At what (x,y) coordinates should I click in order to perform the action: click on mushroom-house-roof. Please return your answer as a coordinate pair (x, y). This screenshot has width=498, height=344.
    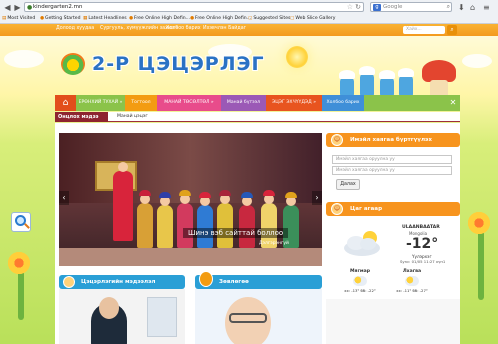
    Looking at the image, I should click on (439, 71).